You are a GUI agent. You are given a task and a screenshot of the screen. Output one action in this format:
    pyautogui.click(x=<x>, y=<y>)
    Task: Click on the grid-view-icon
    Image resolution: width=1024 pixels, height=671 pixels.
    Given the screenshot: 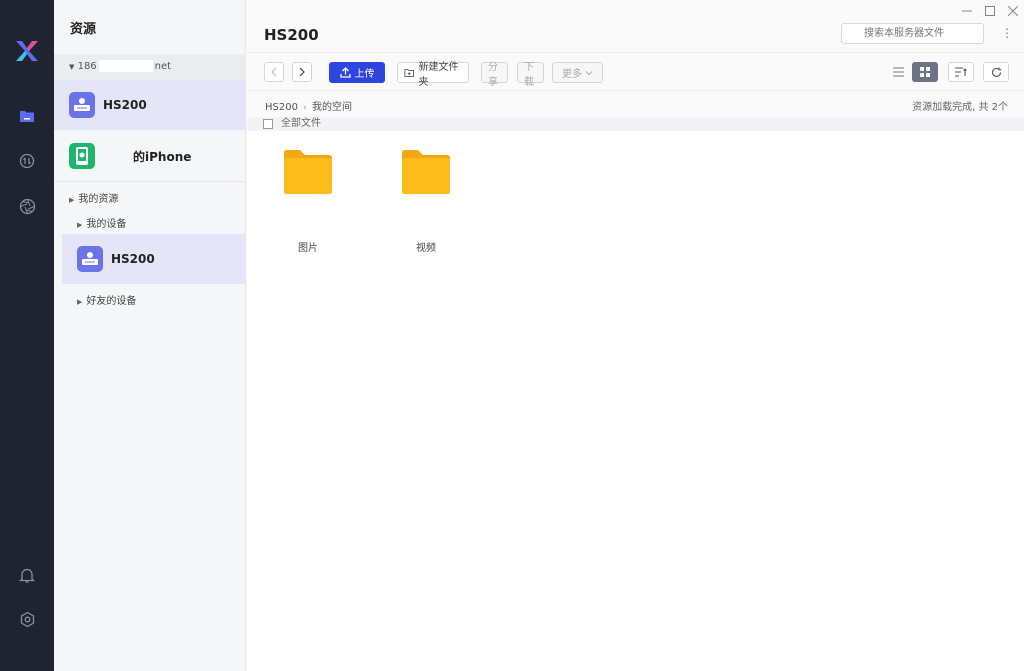 What is the action you would take?
    pyautogui.click(x=925, y=72)
    